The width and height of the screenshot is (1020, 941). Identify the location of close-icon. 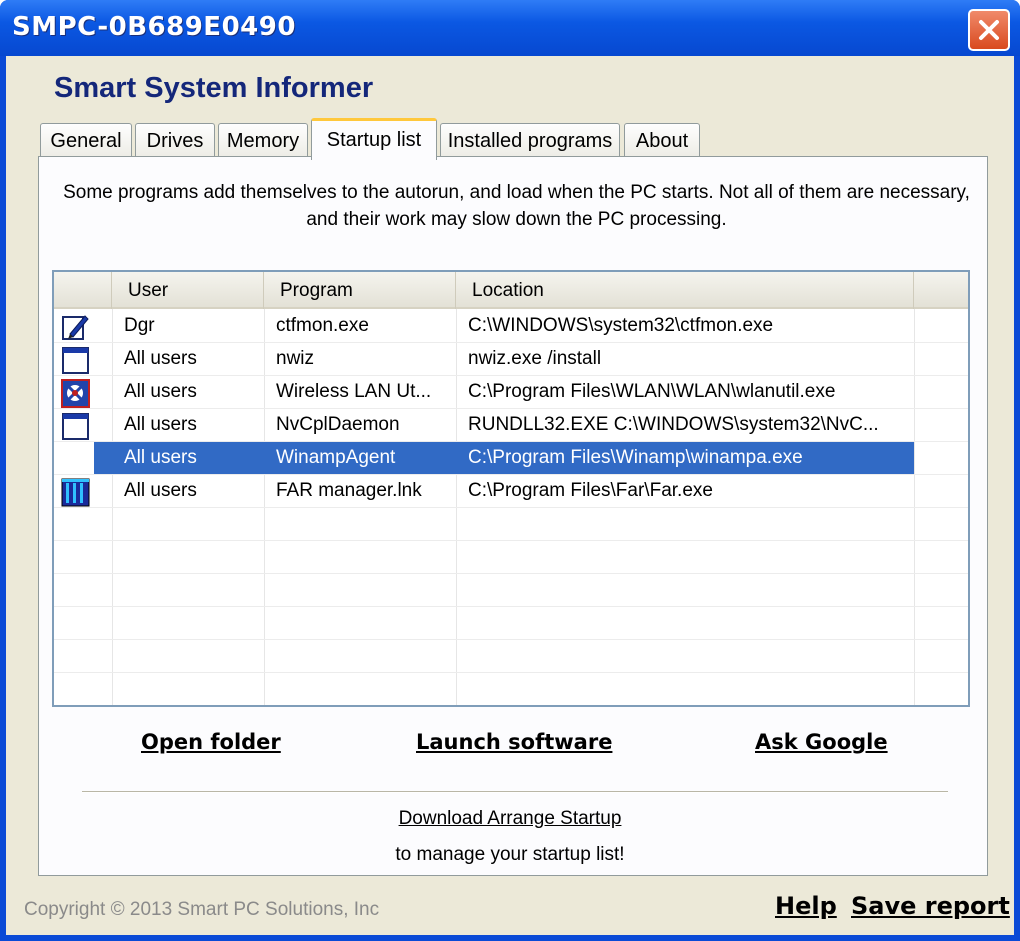
(989, 30).